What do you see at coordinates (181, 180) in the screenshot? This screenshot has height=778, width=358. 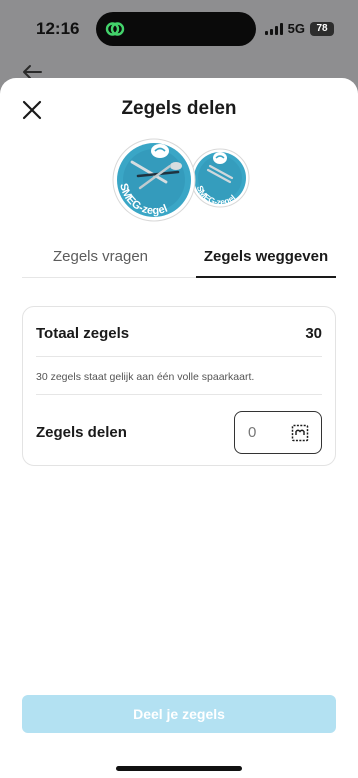 I see `smeg-stamp-illustration: SMEG-zegel SMEG-zegel` at bounding box center [181, 180].